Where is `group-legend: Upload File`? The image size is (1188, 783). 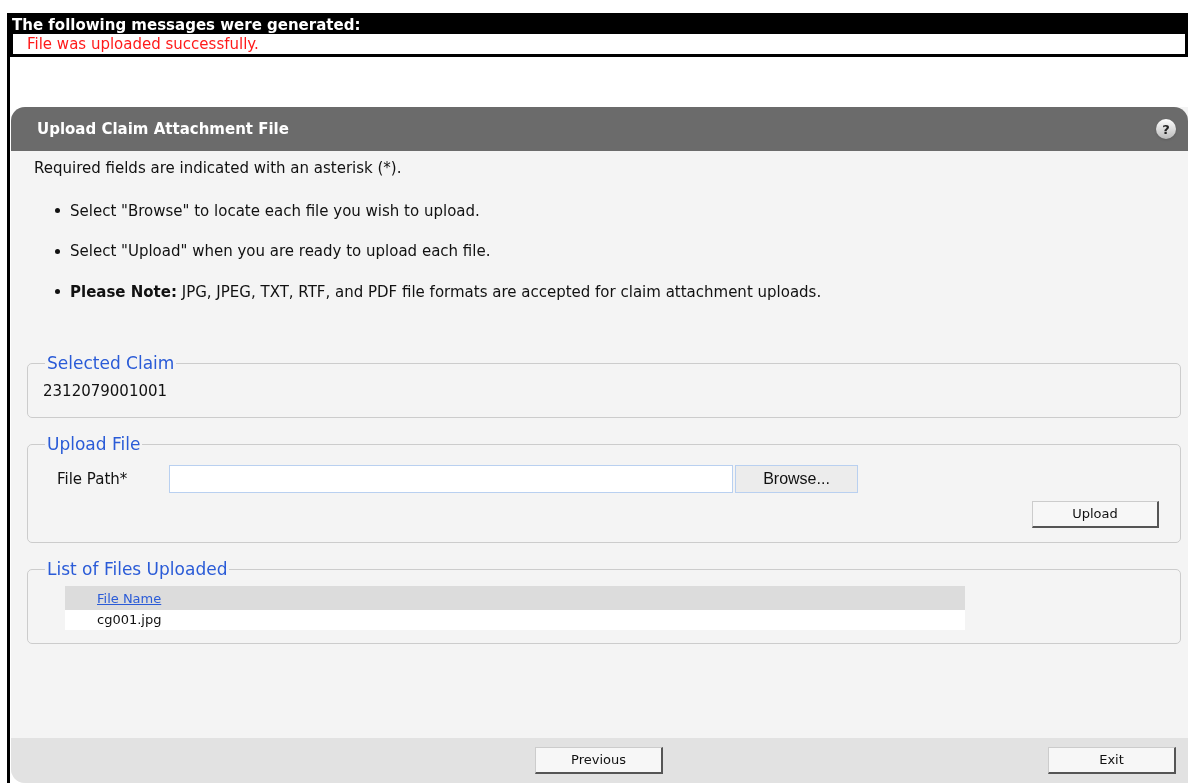 group-legend: Upload File is located at coordinates (94, 444).